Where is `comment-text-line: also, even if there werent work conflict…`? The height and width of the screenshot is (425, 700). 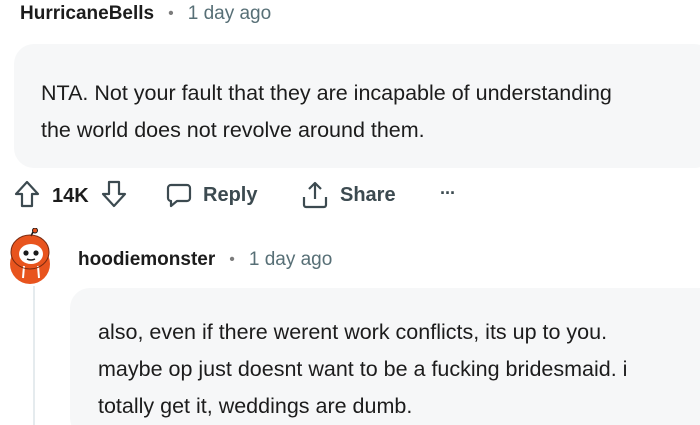 comment-text-line: also, even if there werent work conflict… is located at coordinates (353, 332).